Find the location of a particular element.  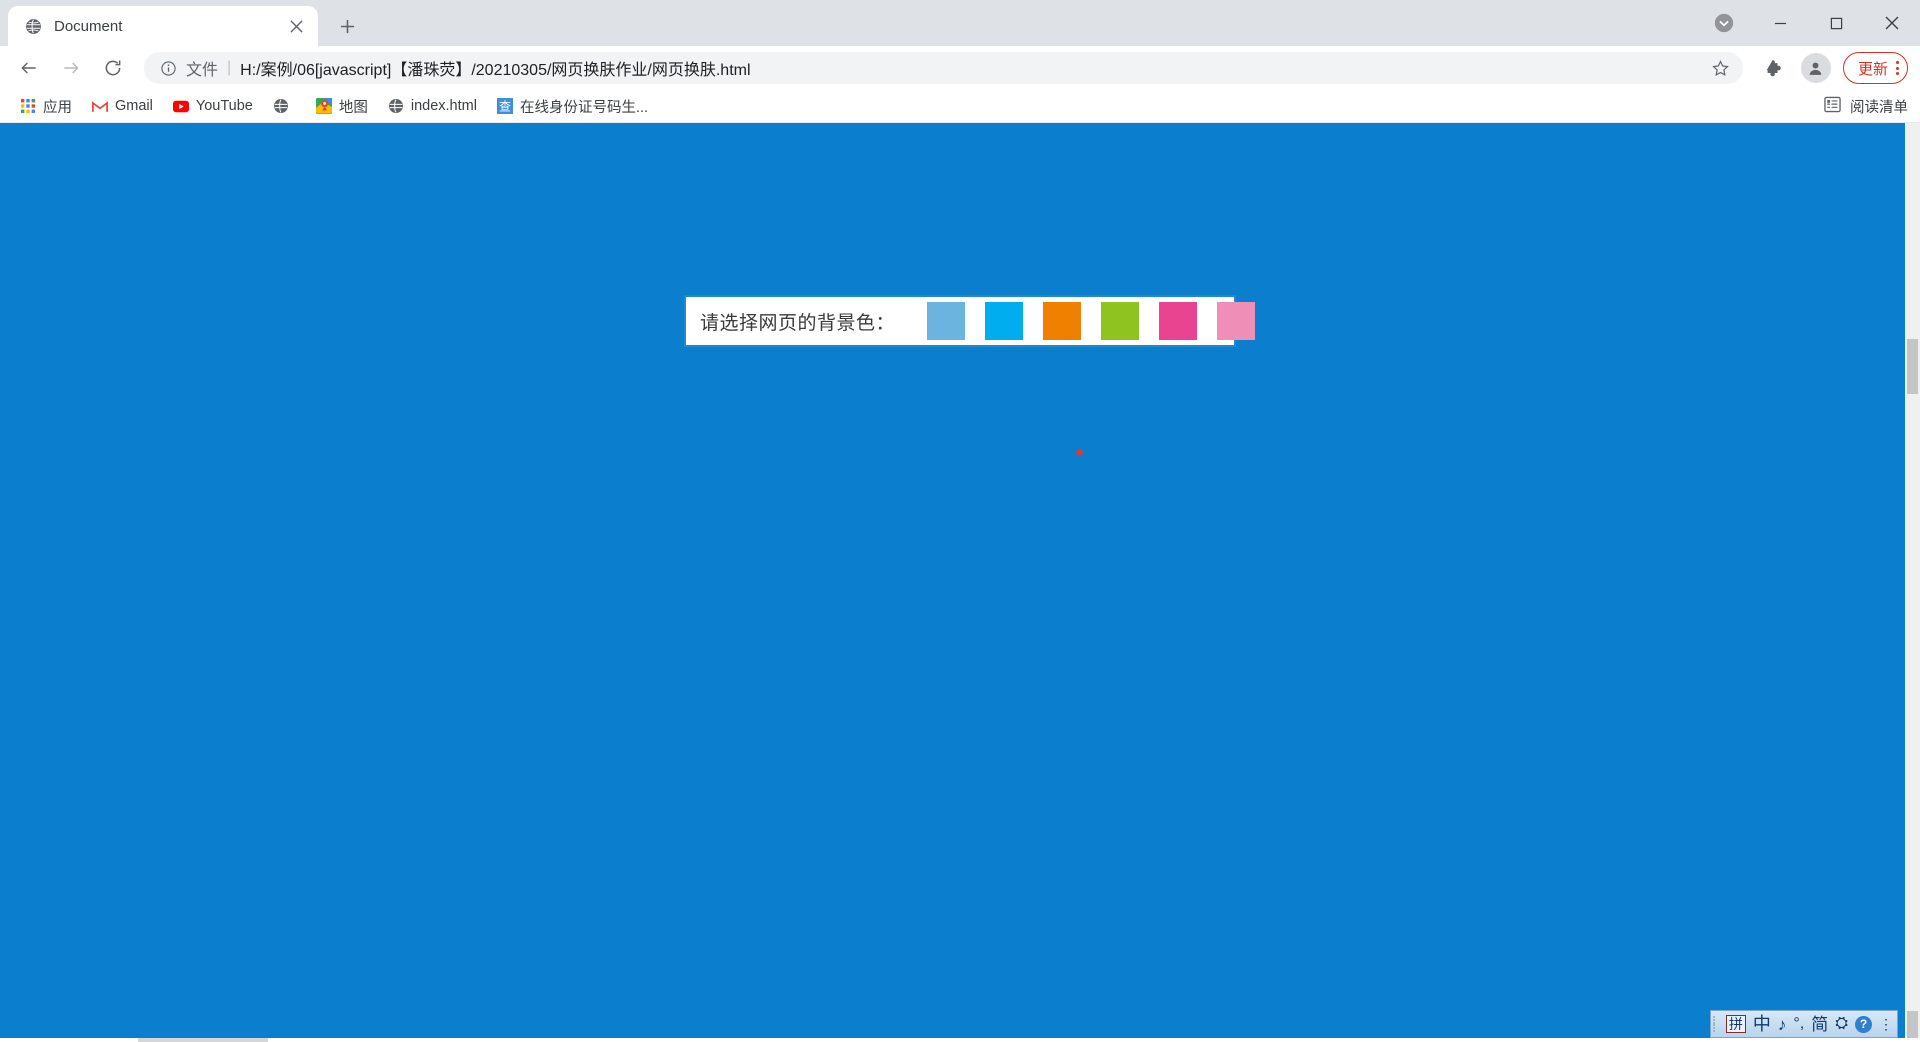

svg-text: 查 is located at coordinates (505, 106).